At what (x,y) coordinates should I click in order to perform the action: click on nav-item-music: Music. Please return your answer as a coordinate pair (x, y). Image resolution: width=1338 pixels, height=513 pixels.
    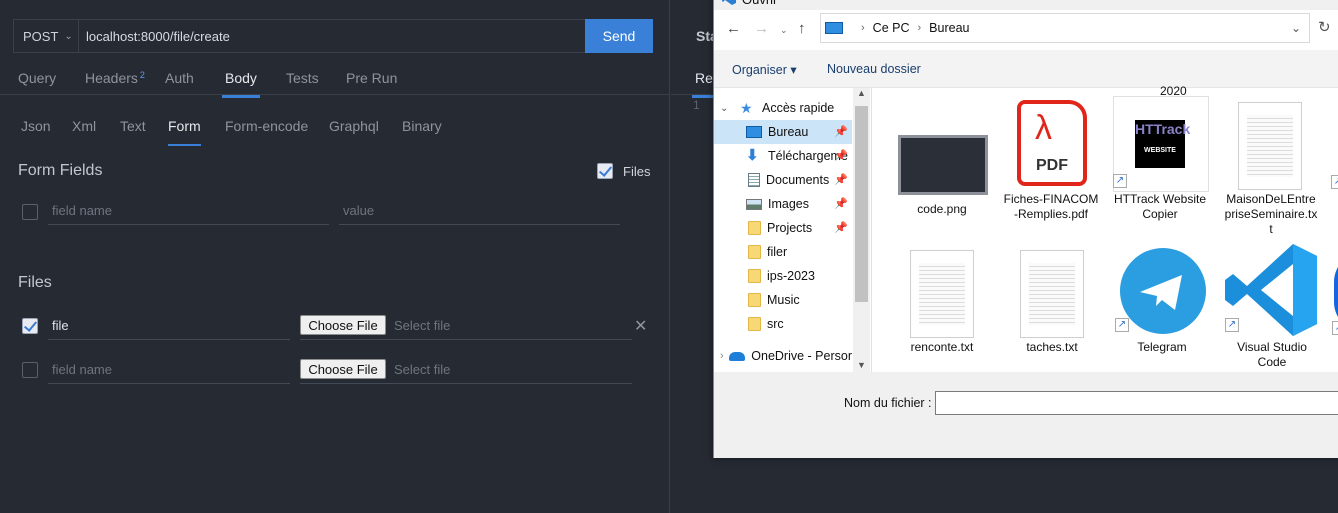
    Looking at the image, I should click on (783, 300).